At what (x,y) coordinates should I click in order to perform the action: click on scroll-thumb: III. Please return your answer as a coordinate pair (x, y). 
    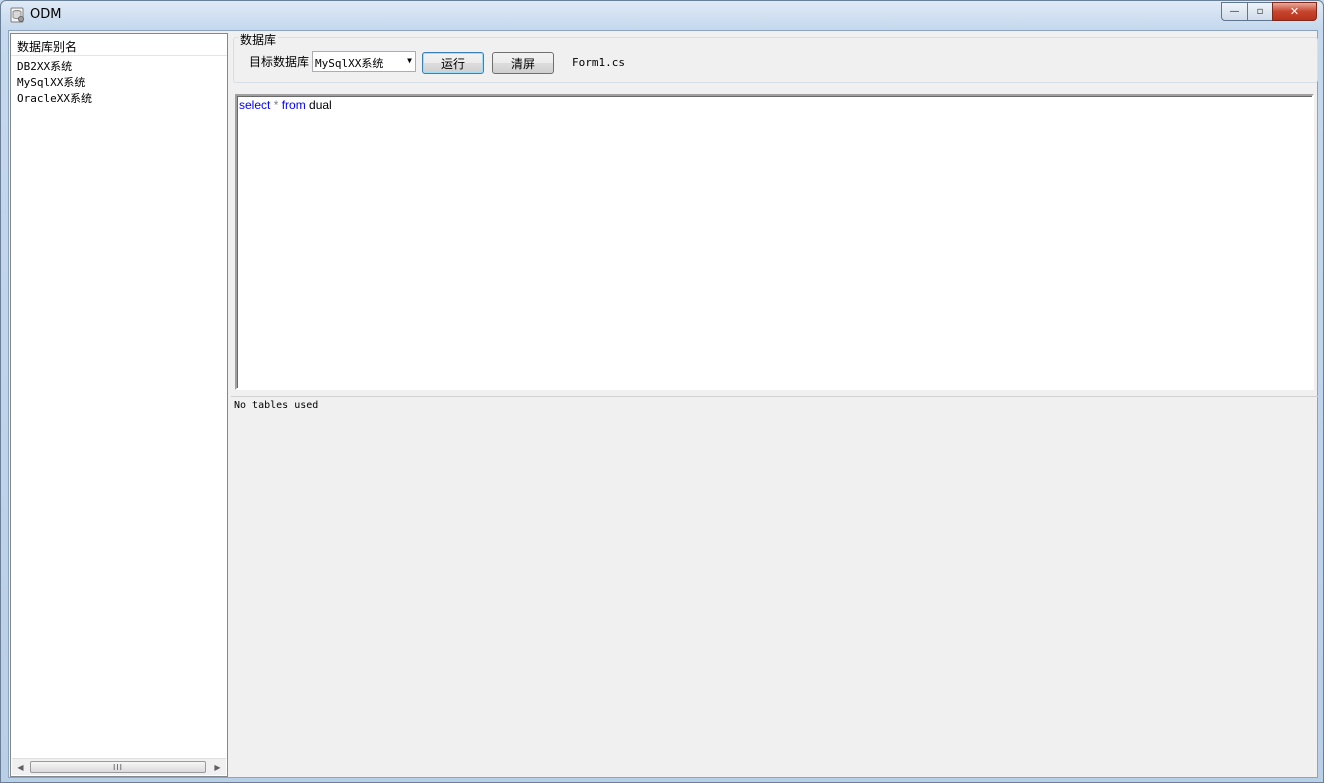
    Looking at the image, I should click on (118, 767).